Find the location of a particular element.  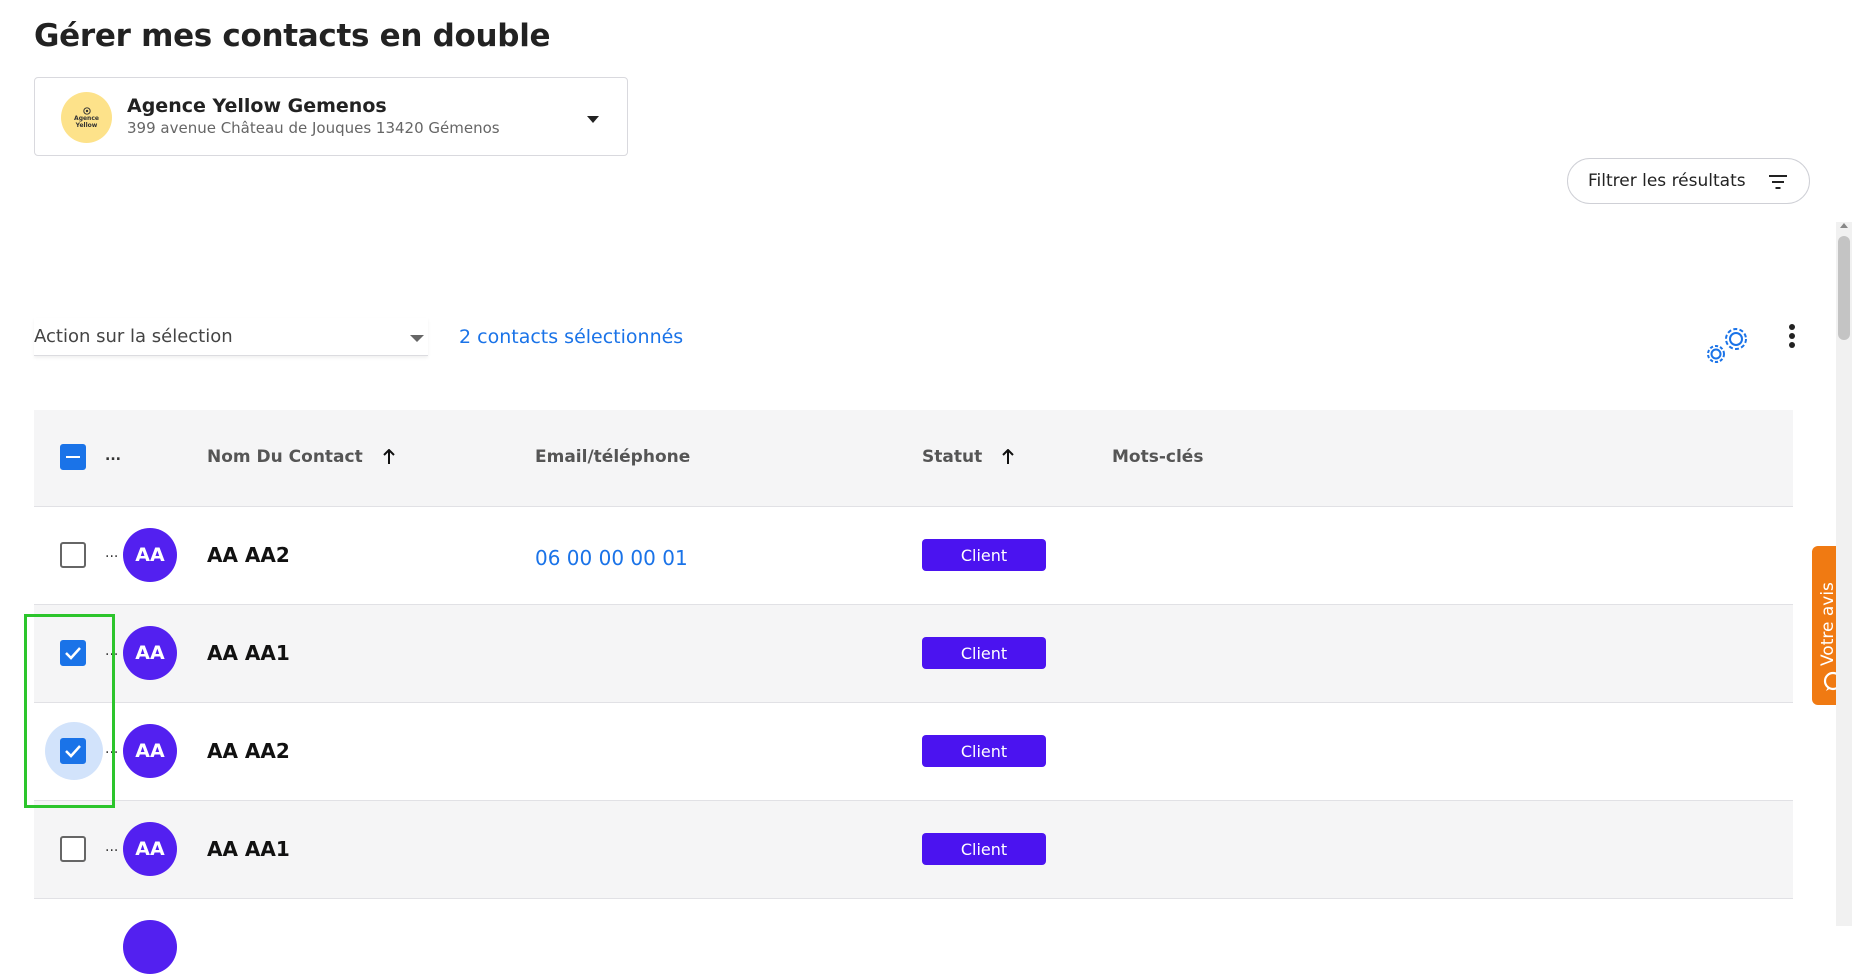

agency-logo-line2: Yellow is located at coordinates (86, 125).